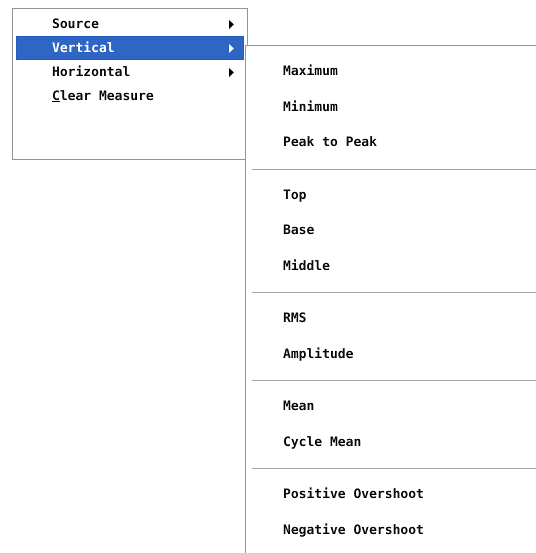 Image resolution: width=536 pixels, height=553 pixels. Describe the element at coordinates (391, 195) in the screenshot. I see `submenu-item: Top` at that location.